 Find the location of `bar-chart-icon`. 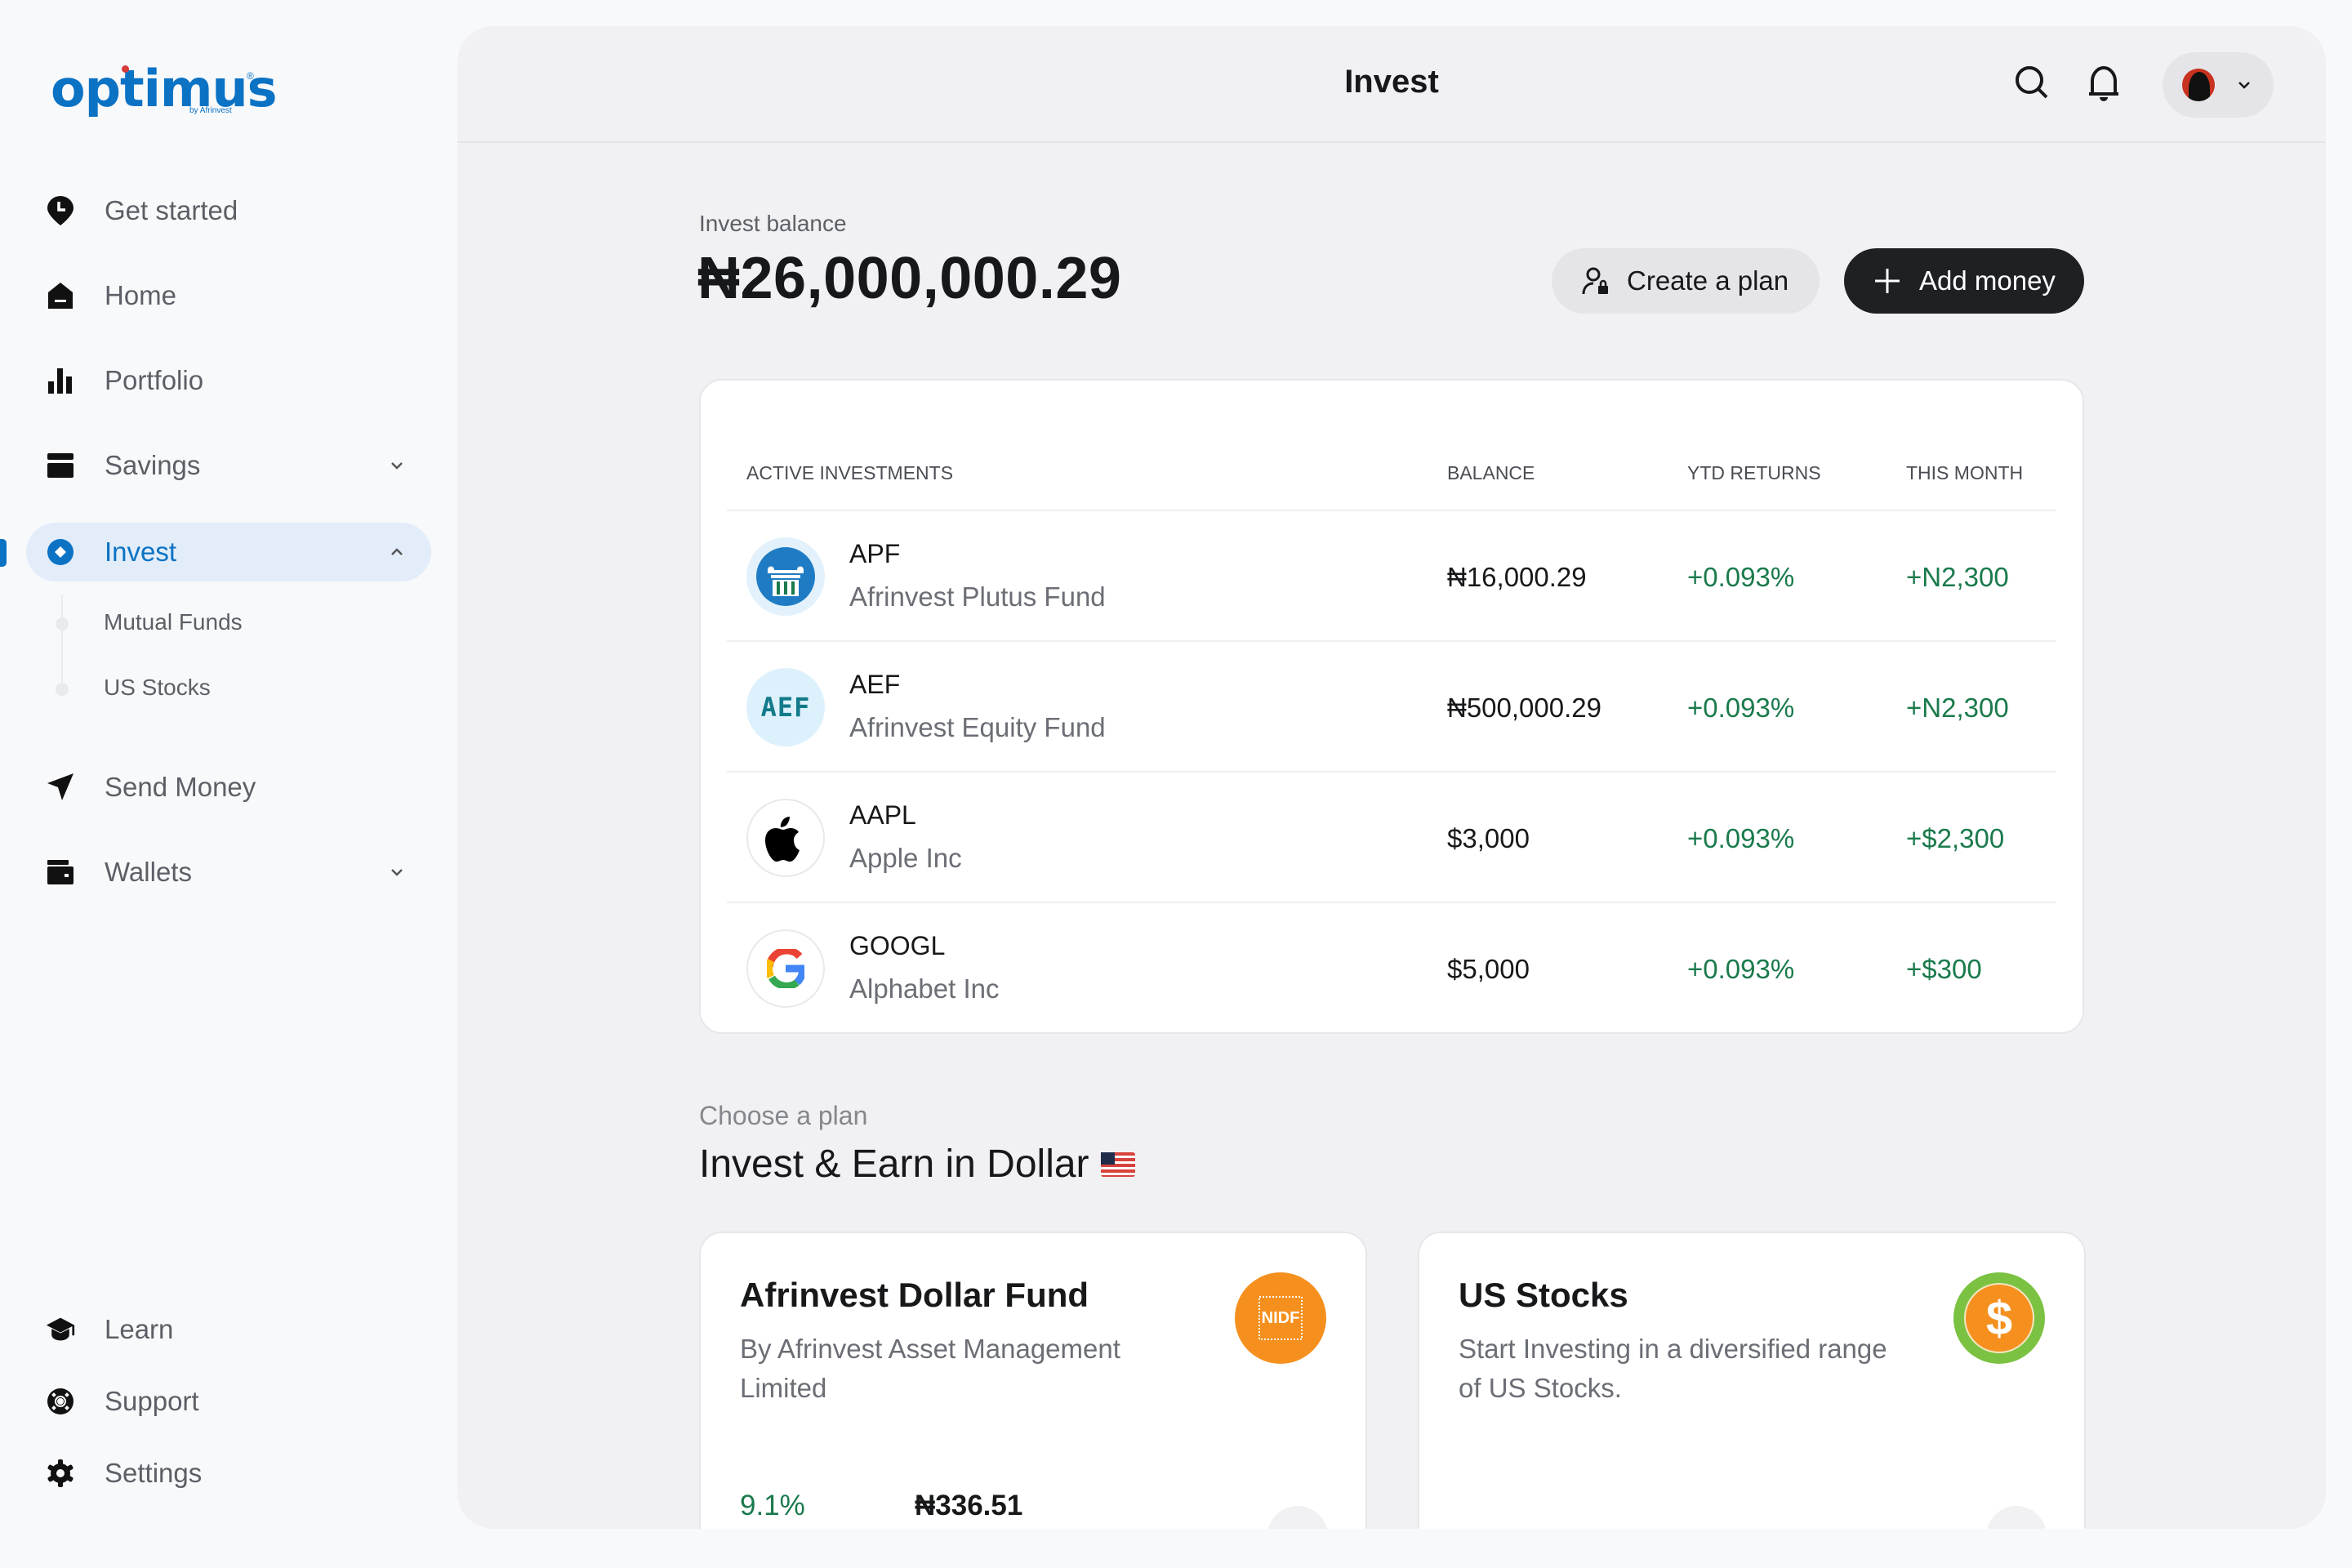

bar-chart-icon is located at coordinates (60, 380).